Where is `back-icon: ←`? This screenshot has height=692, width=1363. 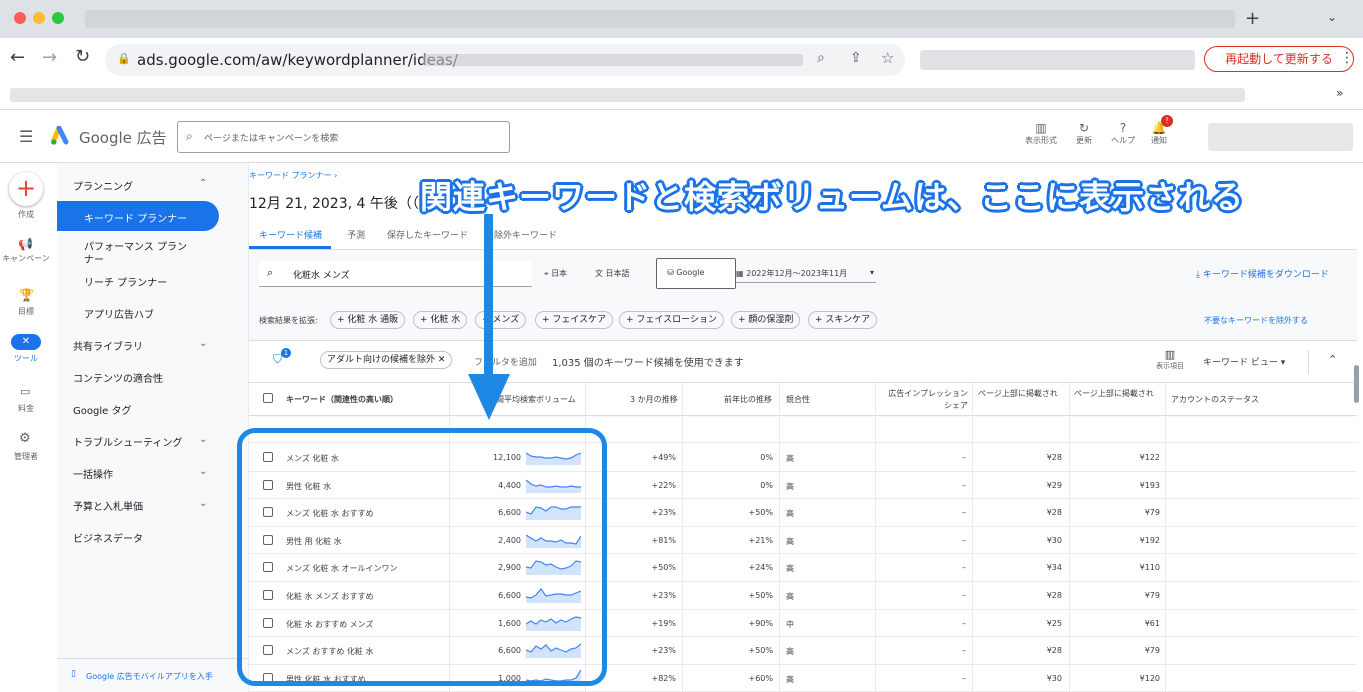
back-icon: ← is located at coordinates (17, 57).